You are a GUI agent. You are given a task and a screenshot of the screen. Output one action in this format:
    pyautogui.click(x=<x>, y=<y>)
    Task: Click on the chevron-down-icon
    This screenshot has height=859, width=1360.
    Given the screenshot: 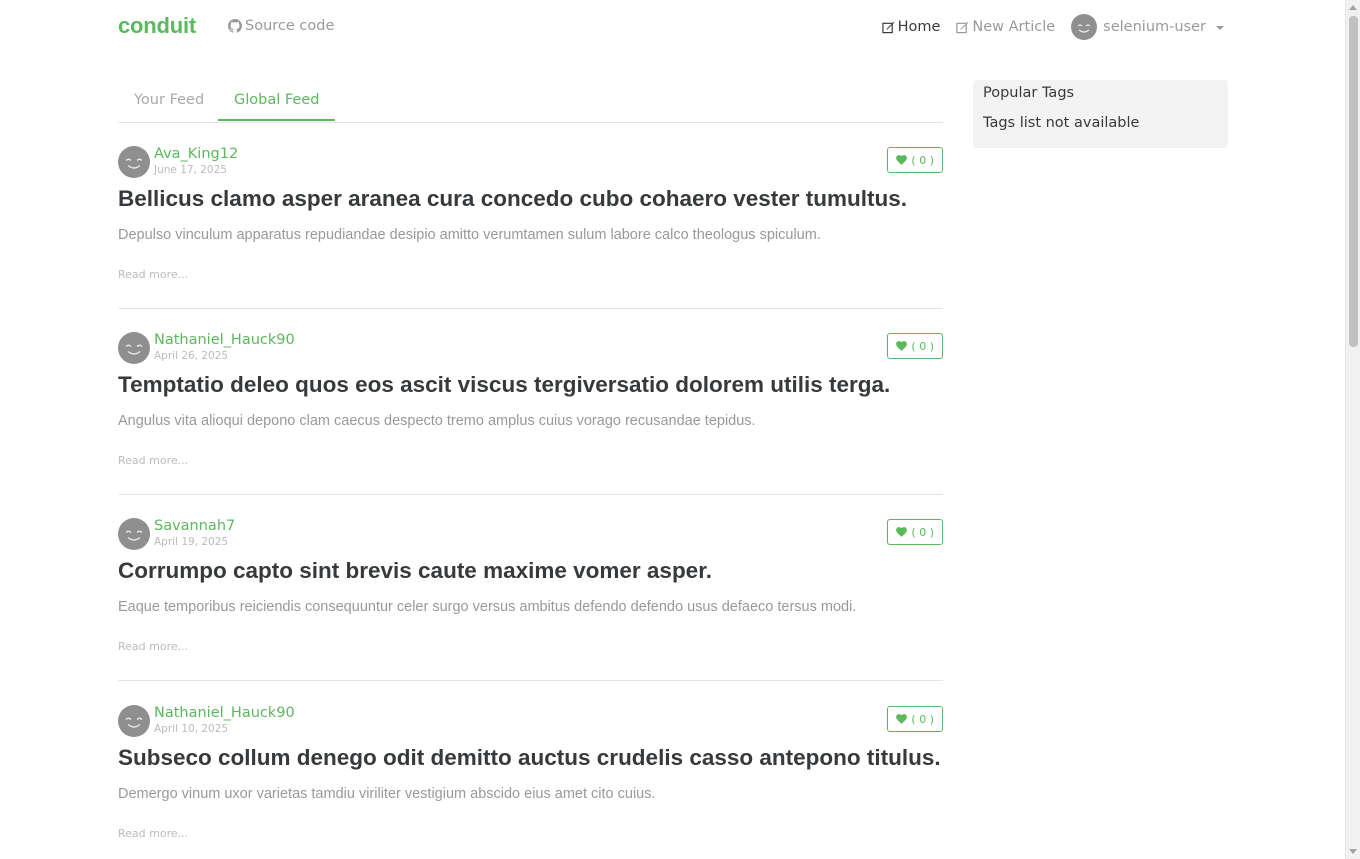 What is the action you would take?
    pyautogui.click(x=1220, y=28)
    